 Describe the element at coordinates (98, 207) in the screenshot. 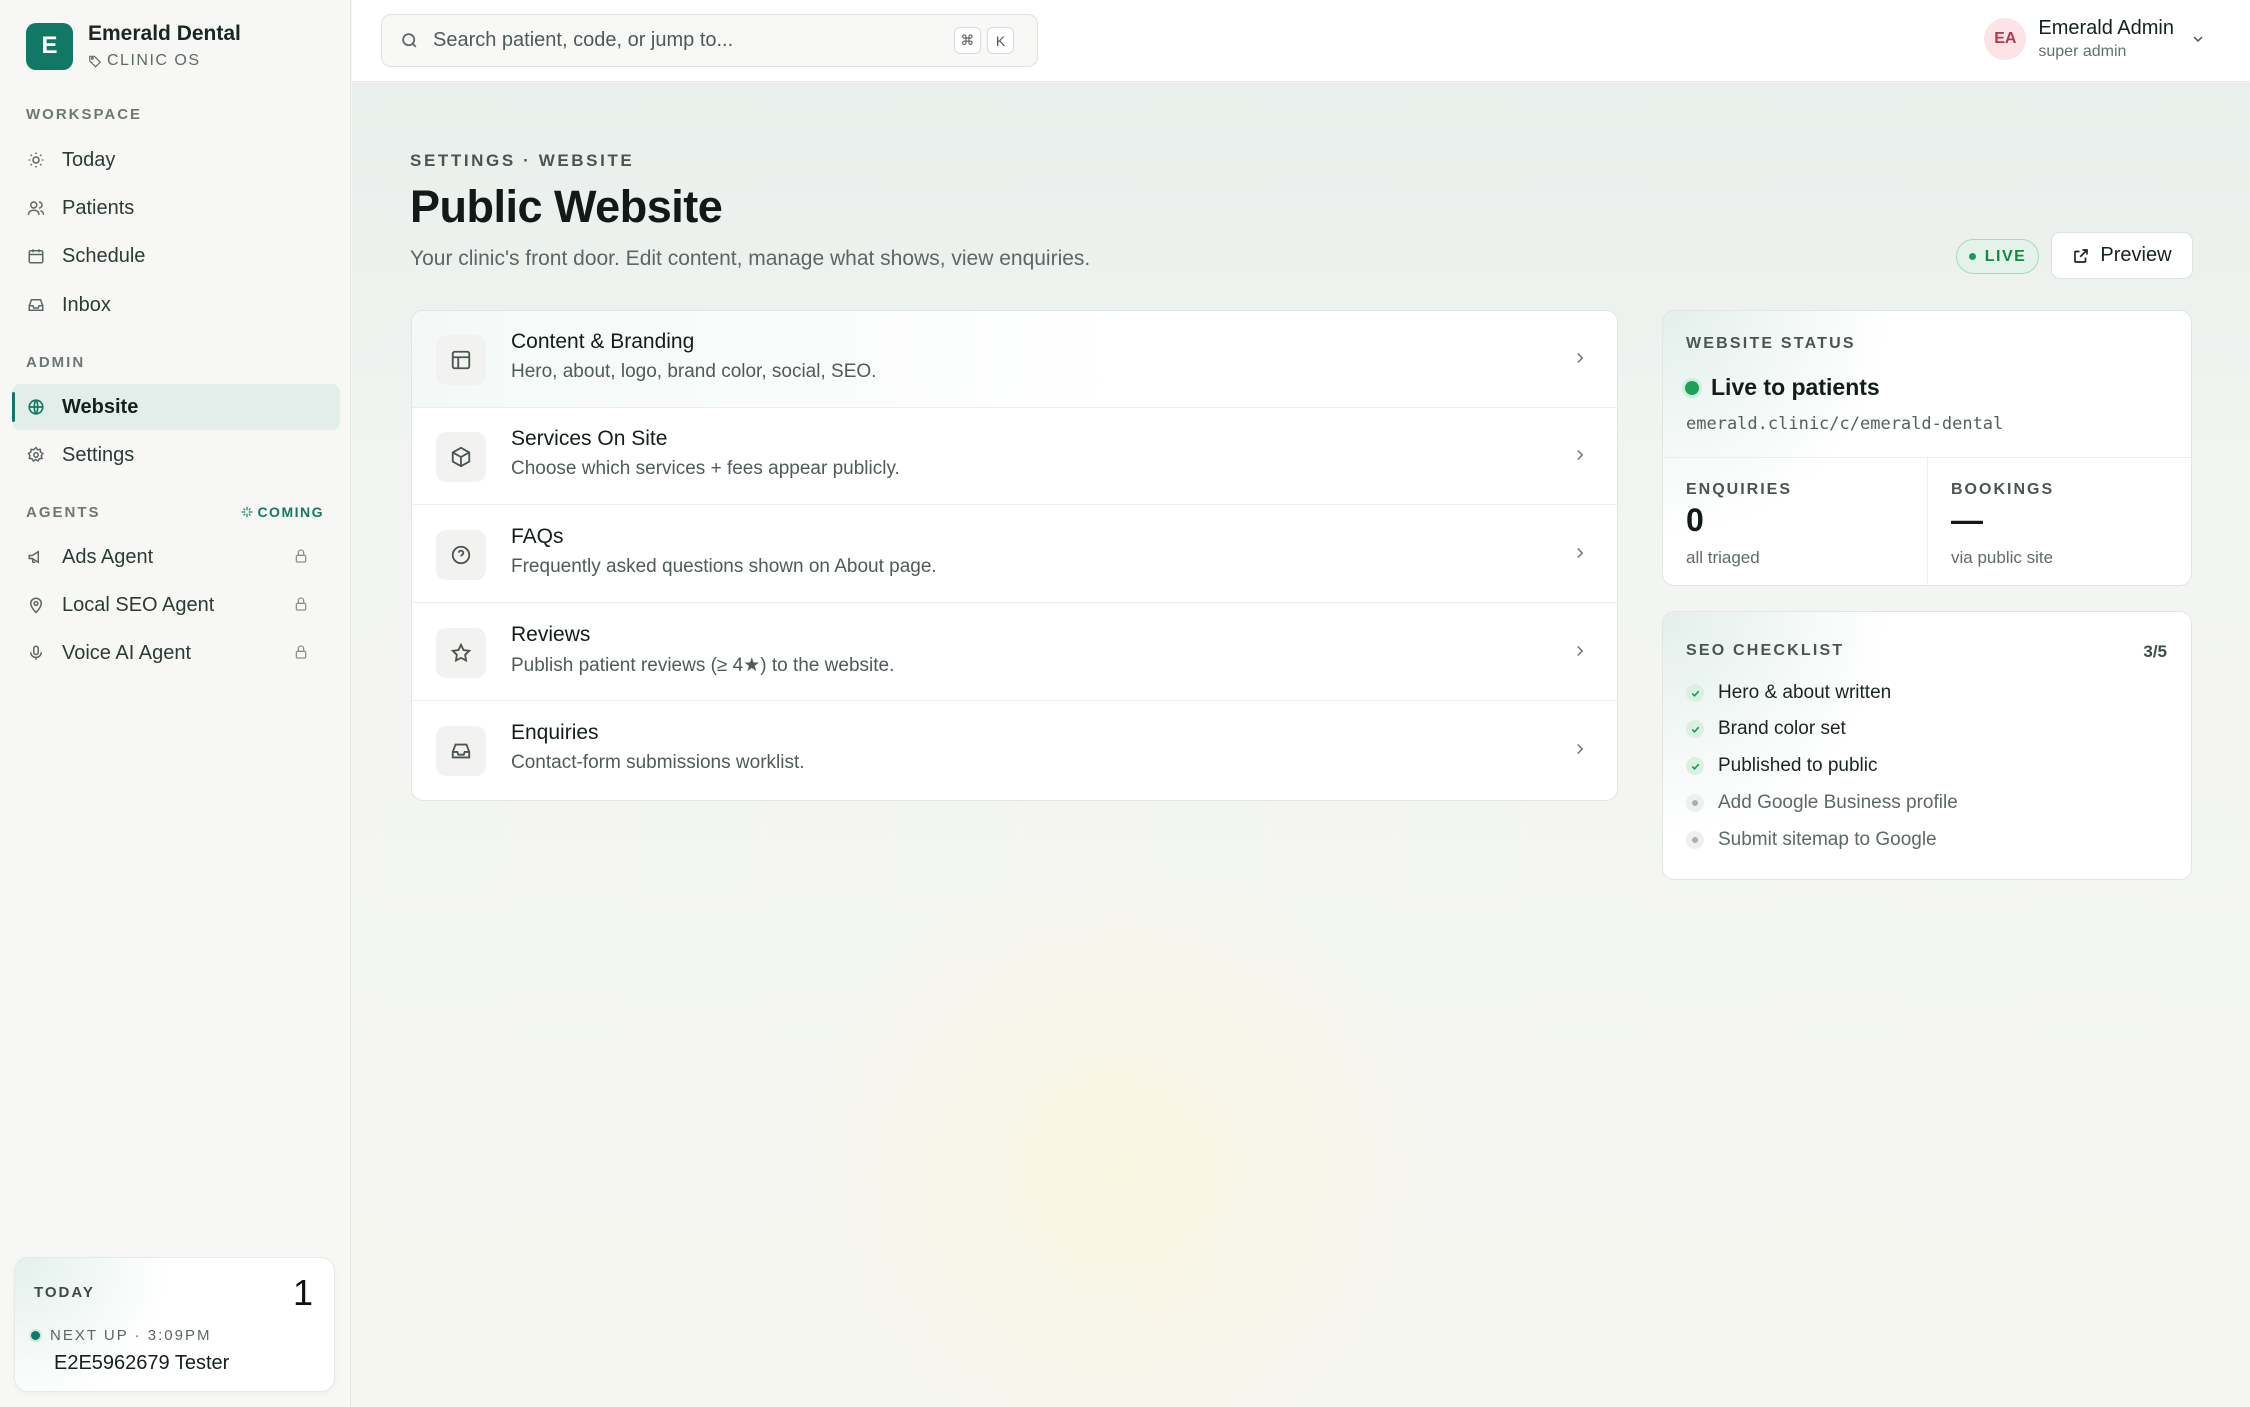

I see `sidebar-item-label: Patients` at that location.